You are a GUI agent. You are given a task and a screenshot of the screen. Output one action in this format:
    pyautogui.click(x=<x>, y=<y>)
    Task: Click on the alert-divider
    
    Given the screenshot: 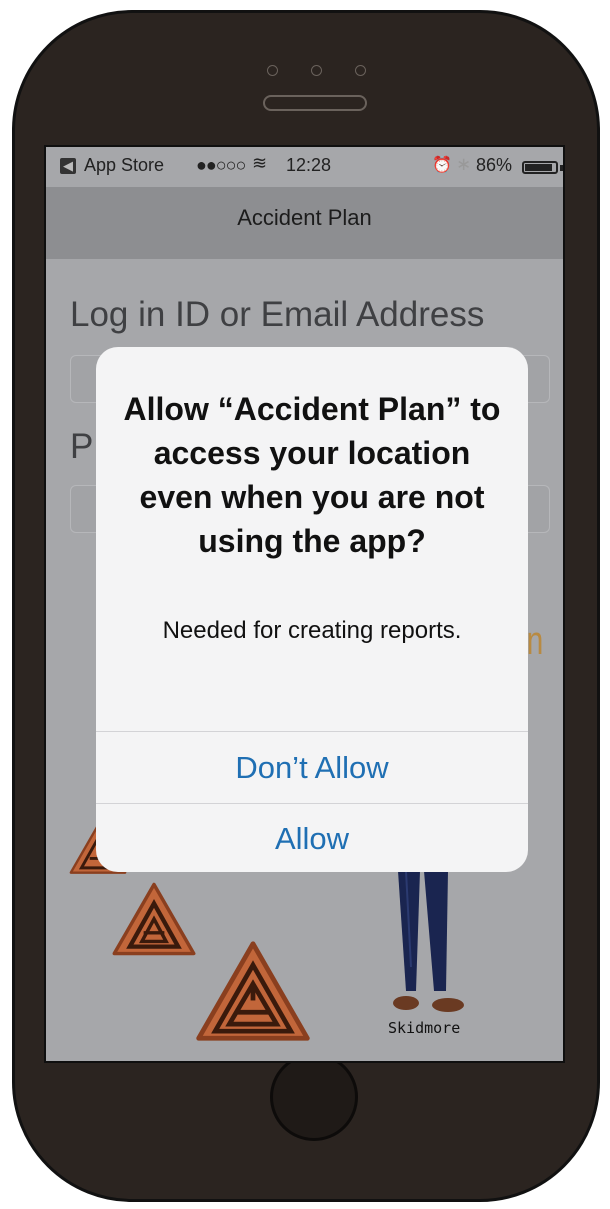 What is the action you would take?
    pyautogui.click(x=312, y=731)
    